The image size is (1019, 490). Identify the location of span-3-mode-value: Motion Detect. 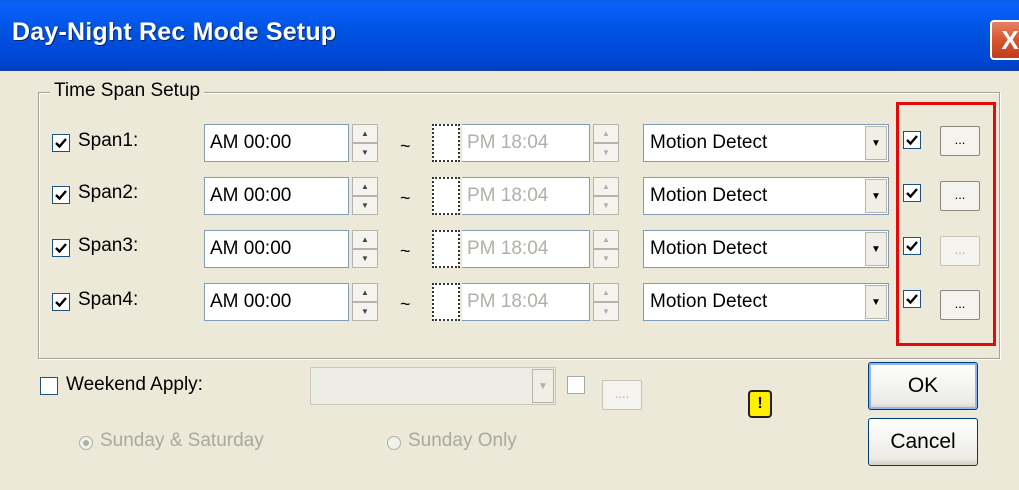
(709, 248).